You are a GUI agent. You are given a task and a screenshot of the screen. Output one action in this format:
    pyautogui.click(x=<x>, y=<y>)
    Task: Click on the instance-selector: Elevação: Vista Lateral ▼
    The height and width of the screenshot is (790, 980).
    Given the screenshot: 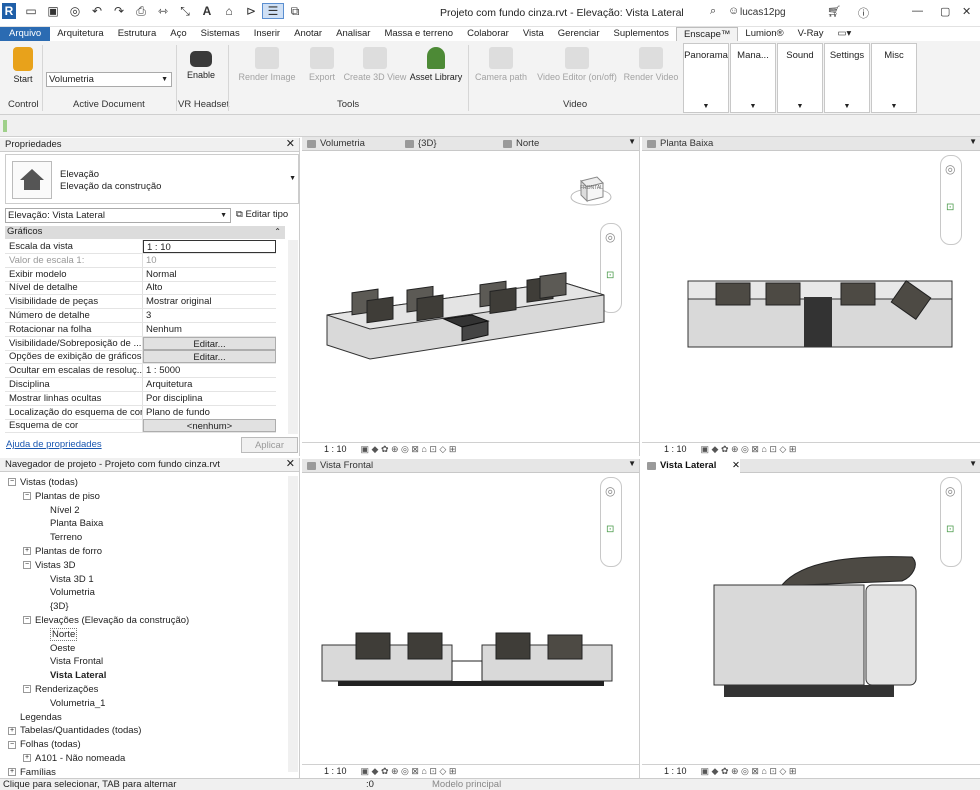 What is the action you would take?
    pyautogui.click(x=118, y=215)
    